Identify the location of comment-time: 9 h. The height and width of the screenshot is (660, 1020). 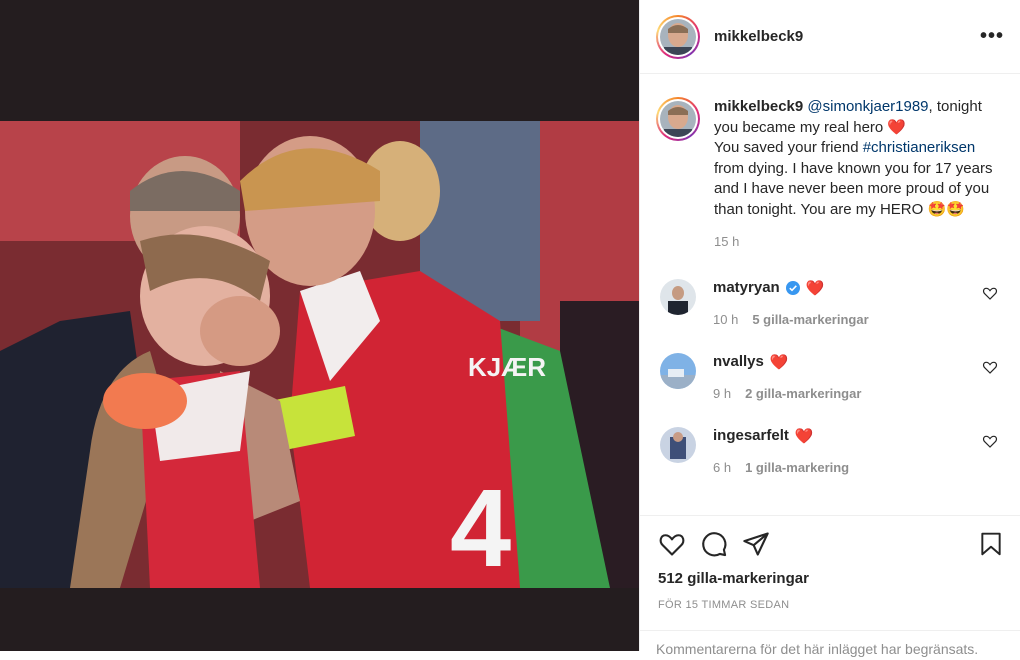
(722, 393).